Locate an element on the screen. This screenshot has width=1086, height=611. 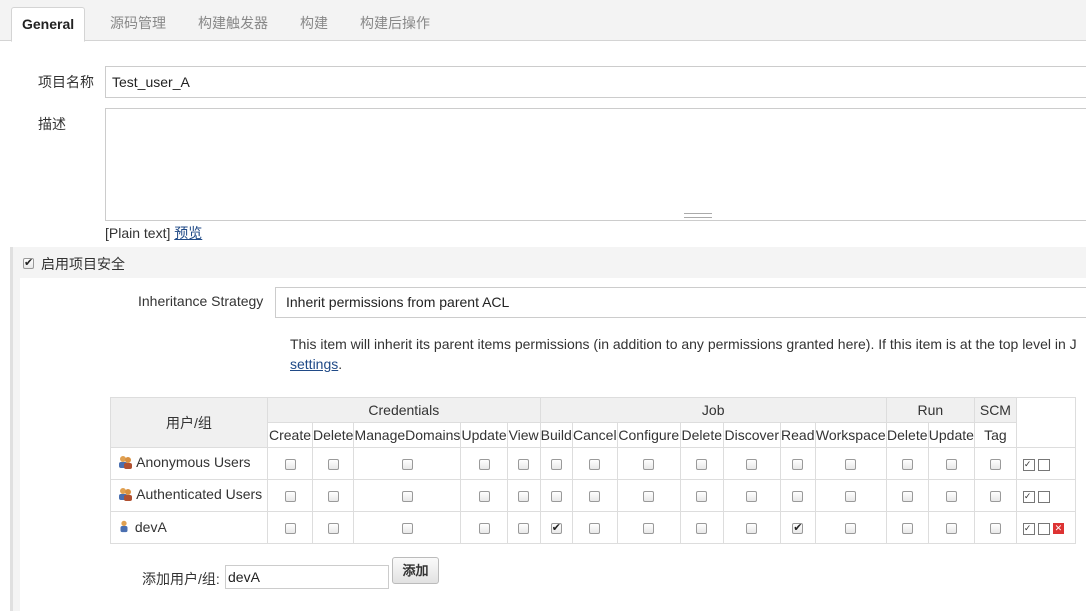
row-actions: ✓ ✕ is located at coordinates (1045, 527).